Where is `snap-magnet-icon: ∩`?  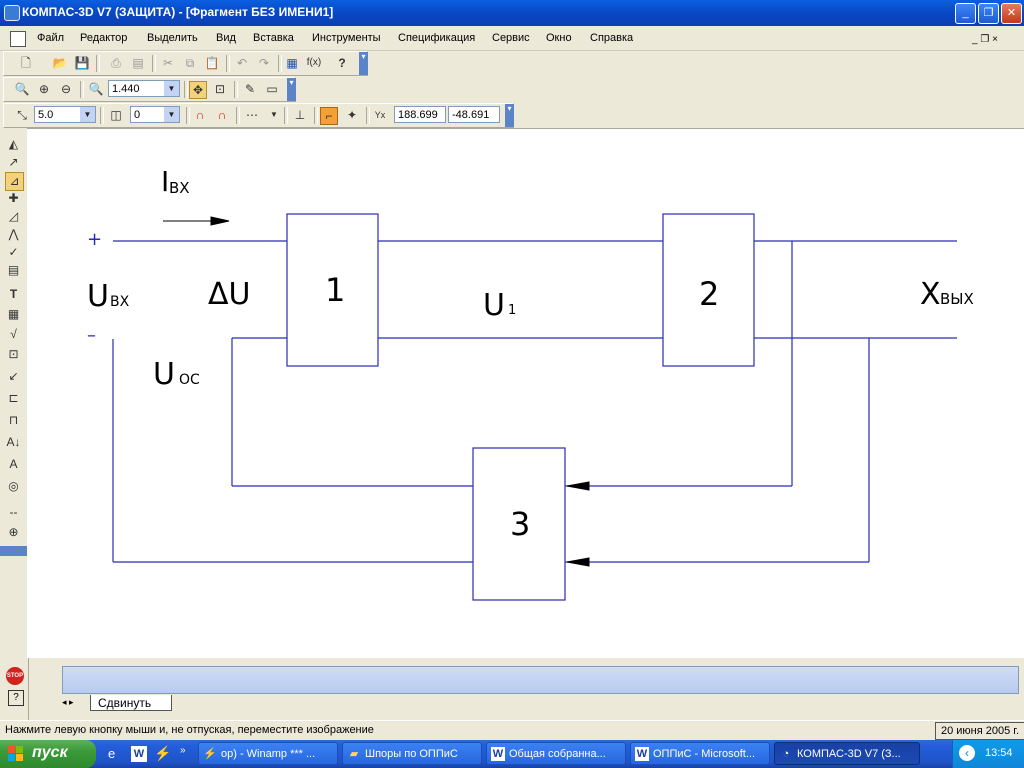
snap-magnet-icon: ∩ is located at coordinates (200, 115).